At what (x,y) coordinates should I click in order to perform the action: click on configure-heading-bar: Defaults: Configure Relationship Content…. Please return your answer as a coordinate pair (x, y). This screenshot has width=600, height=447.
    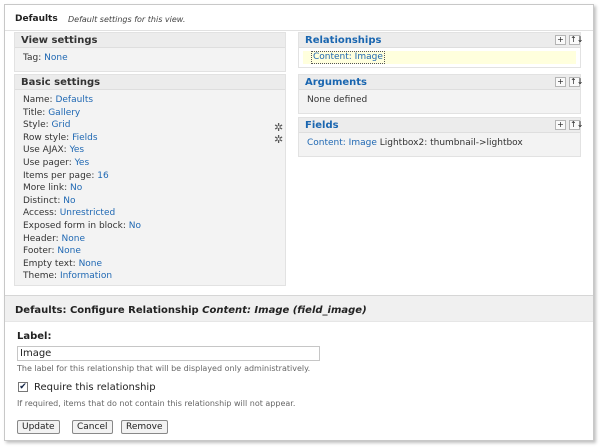
    Looking at the image, I should click on (299, 308).